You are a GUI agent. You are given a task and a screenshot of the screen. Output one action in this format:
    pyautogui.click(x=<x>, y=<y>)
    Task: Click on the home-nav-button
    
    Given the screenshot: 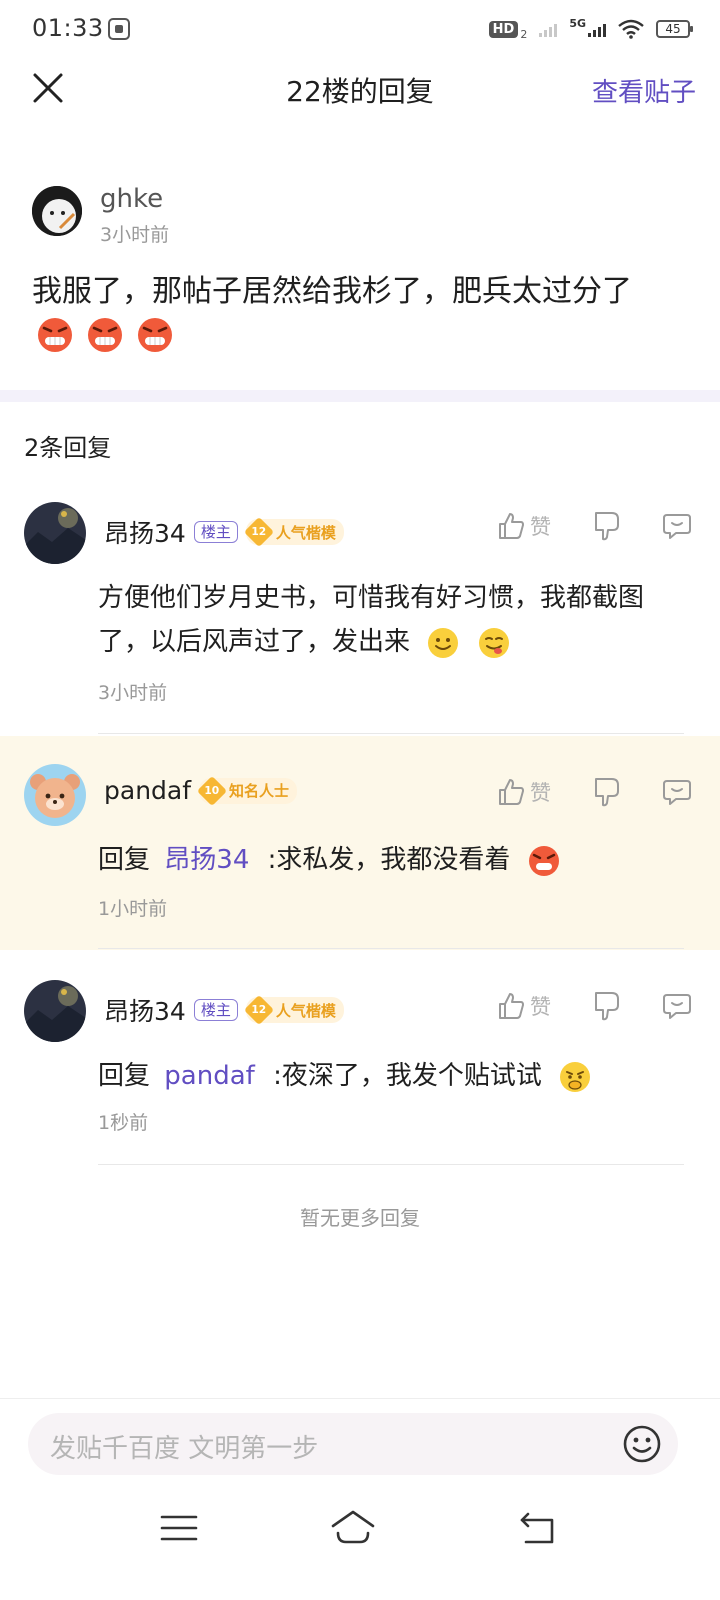 What is the action you would take?
    pyautogui.click(x=353, y=1528)
    